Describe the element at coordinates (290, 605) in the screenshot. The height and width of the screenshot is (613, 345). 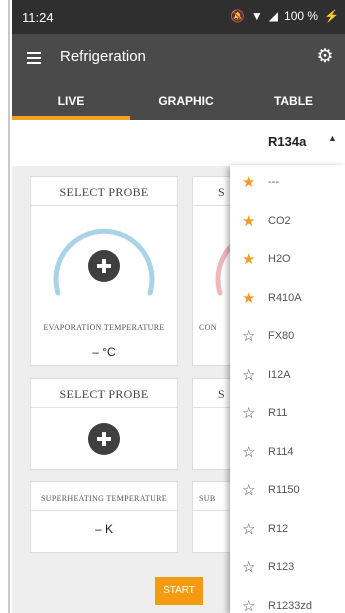
I see `dropdown-item-label: R1233zd` at that location.